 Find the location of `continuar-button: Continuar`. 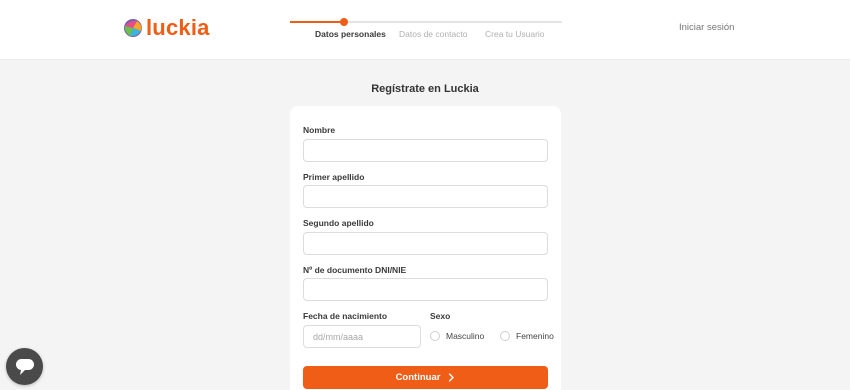

continuar-button: Continuar is located at coordinates (425, 377).